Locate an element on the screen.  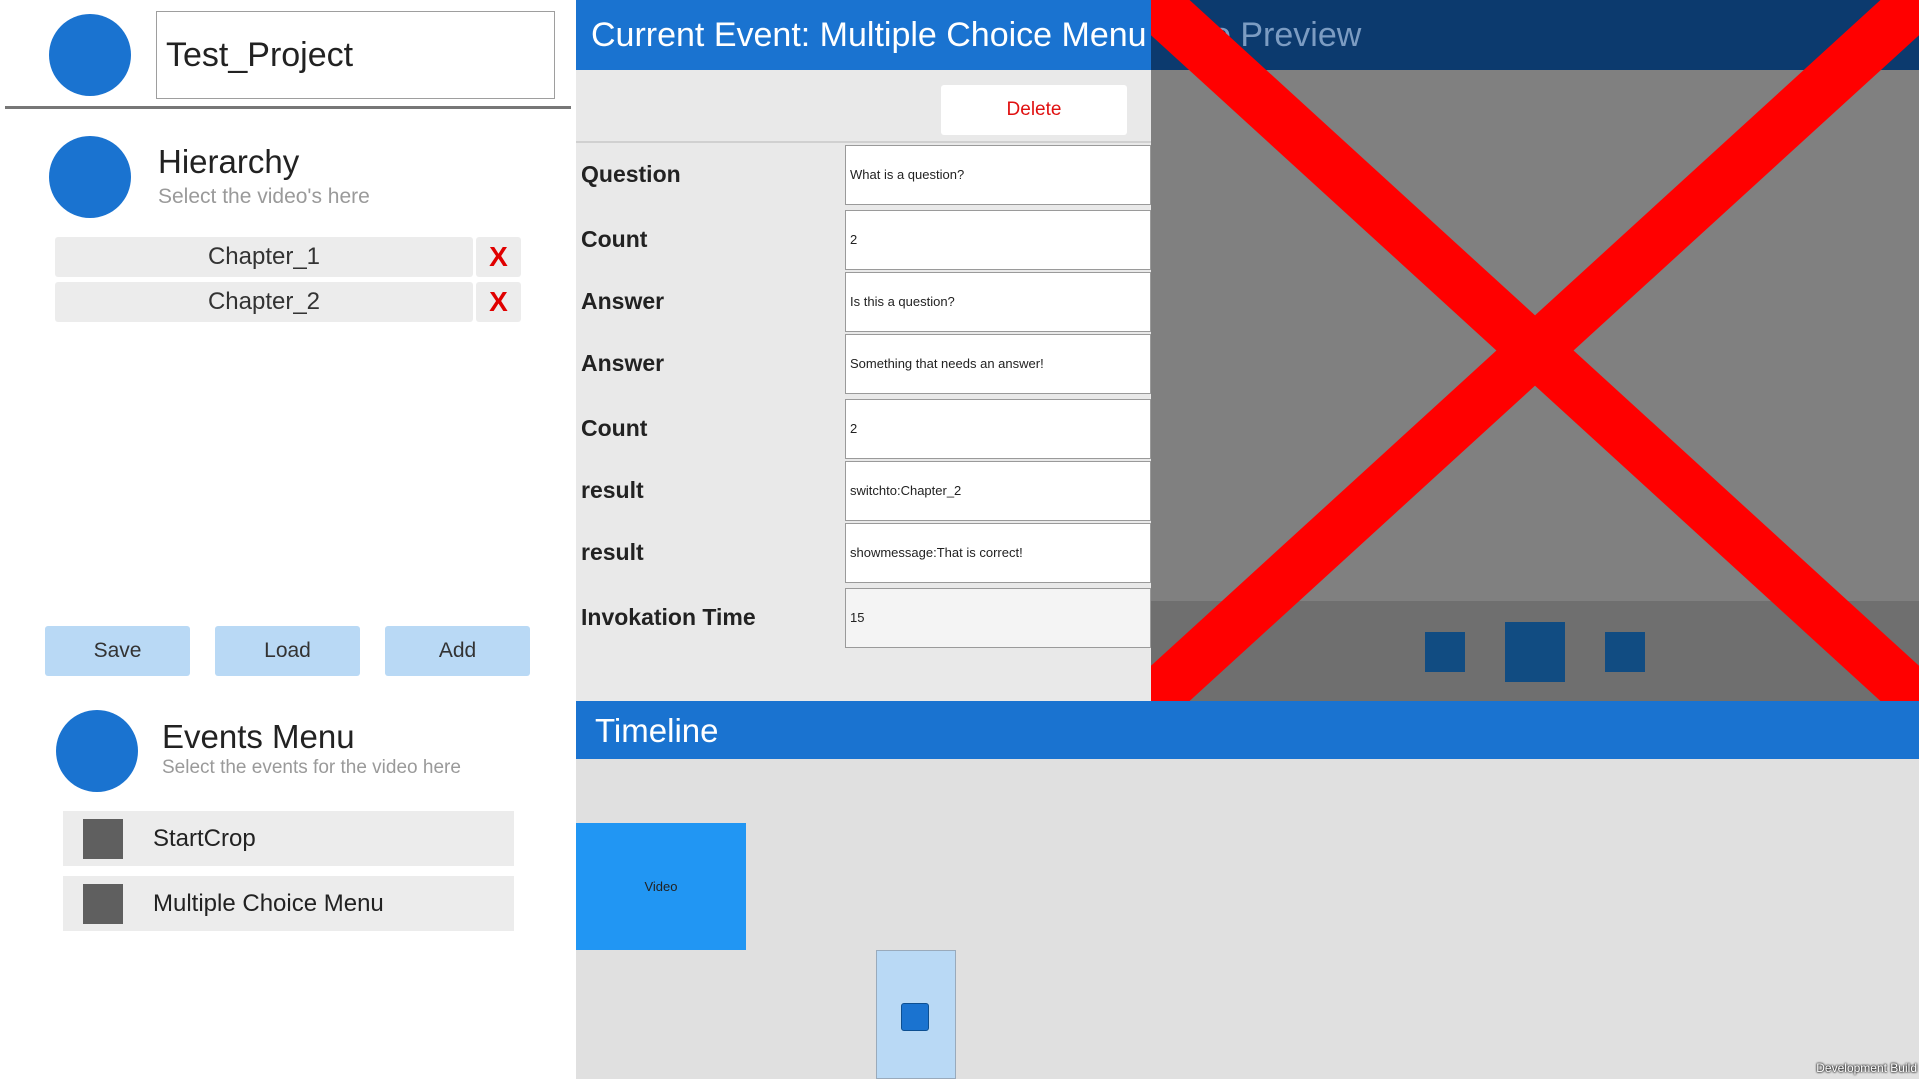
event-label: Multiple Choice Menu is located at coordinates (268, 903).